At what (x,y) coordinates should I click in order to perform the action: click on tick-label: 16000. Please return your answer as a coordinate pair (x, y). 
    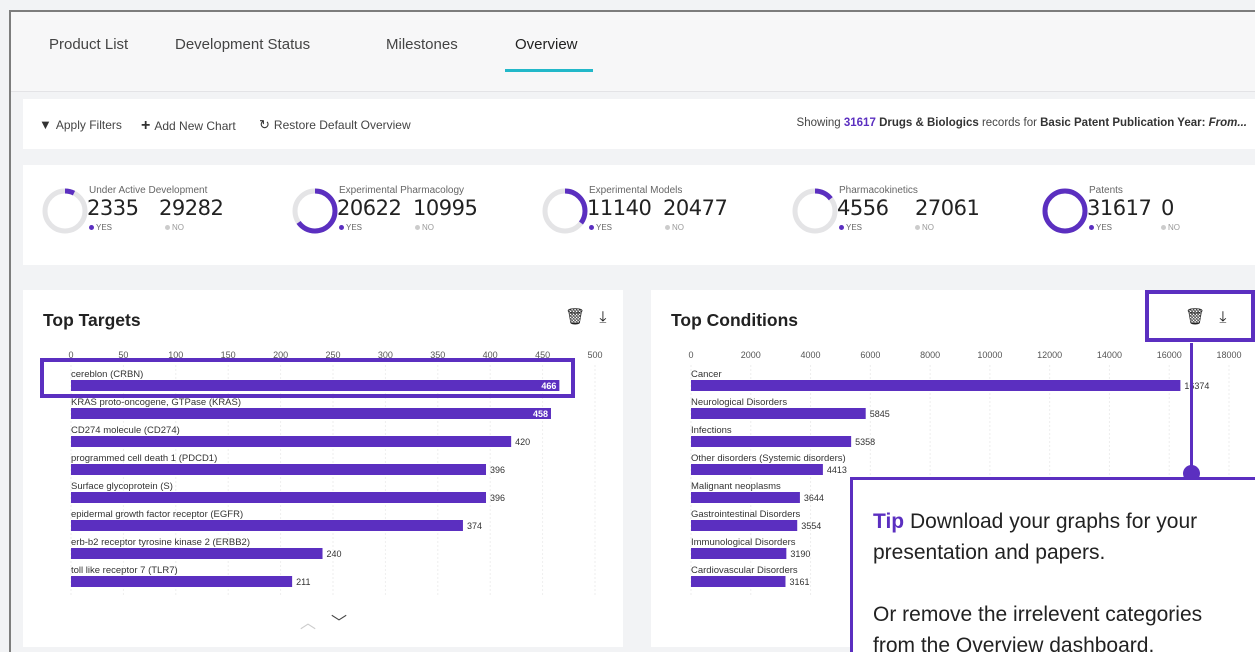
    Looking at the image, I should click on (1169, 355).